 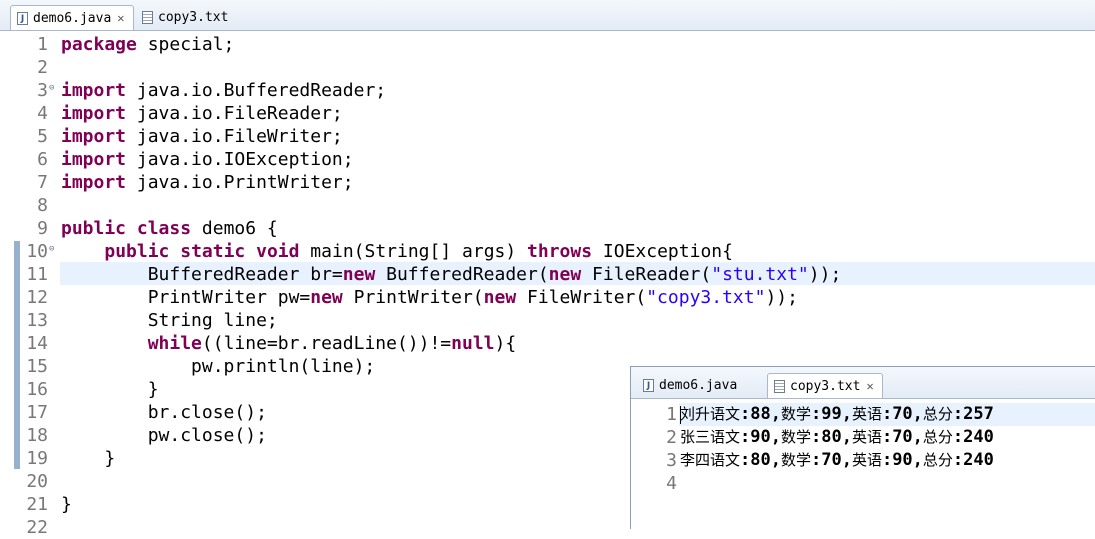 I want to click on code-token: ){, so click(x=505, y=343).